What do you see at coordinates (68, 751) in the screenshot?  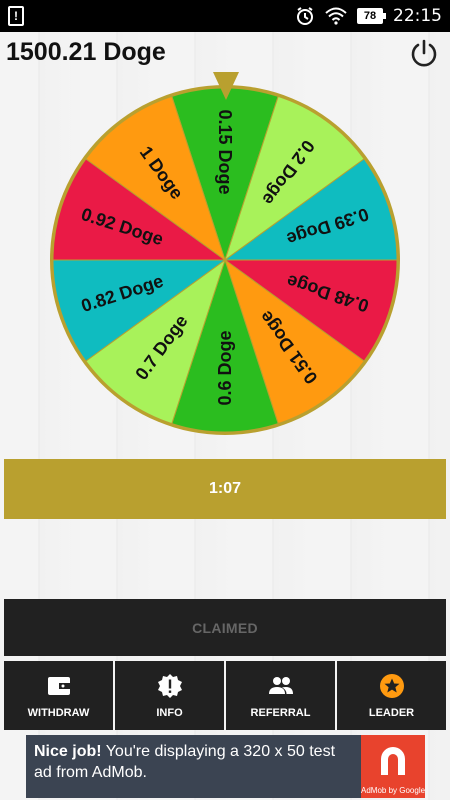 I see `ad-headline: Nice job!` at bounding box center [68, 751].